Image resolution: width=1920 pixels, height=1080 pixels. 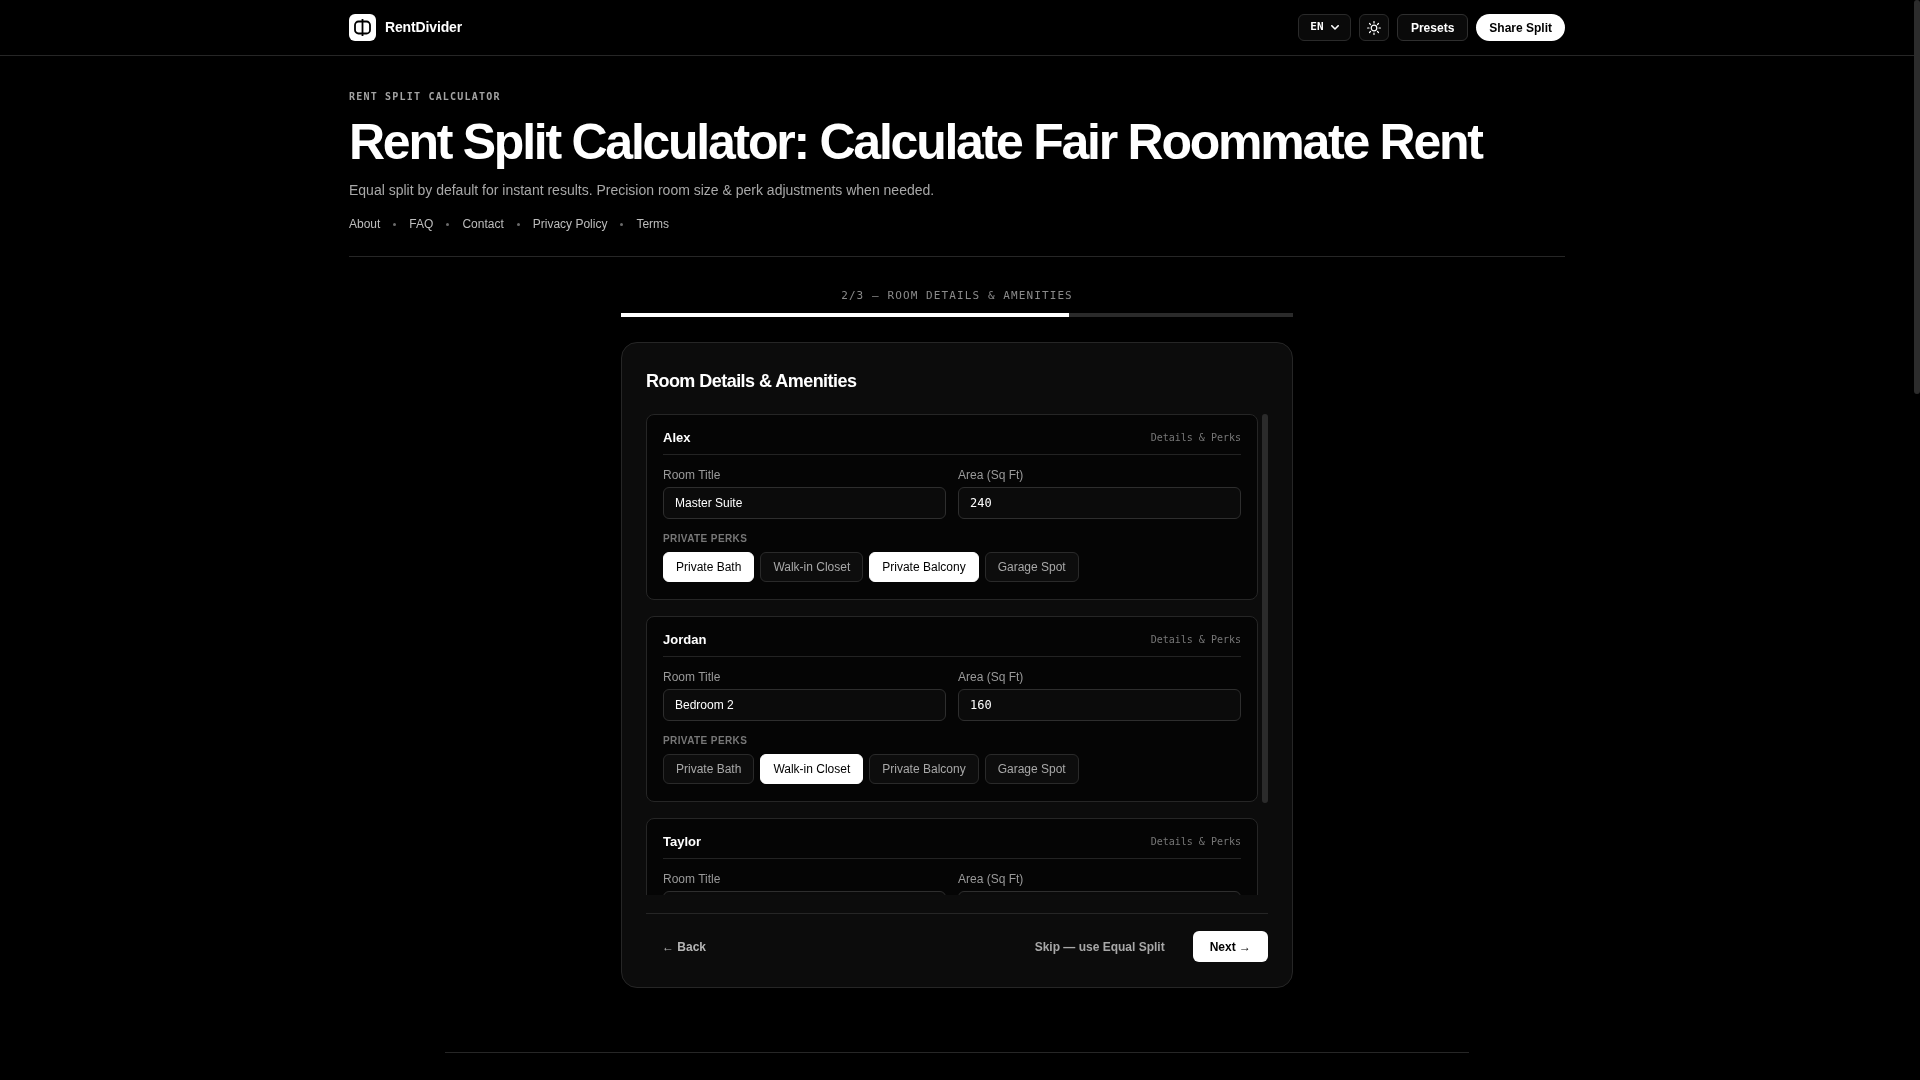 I want to click on back-button: ← Back, so click(x=684, y=946).